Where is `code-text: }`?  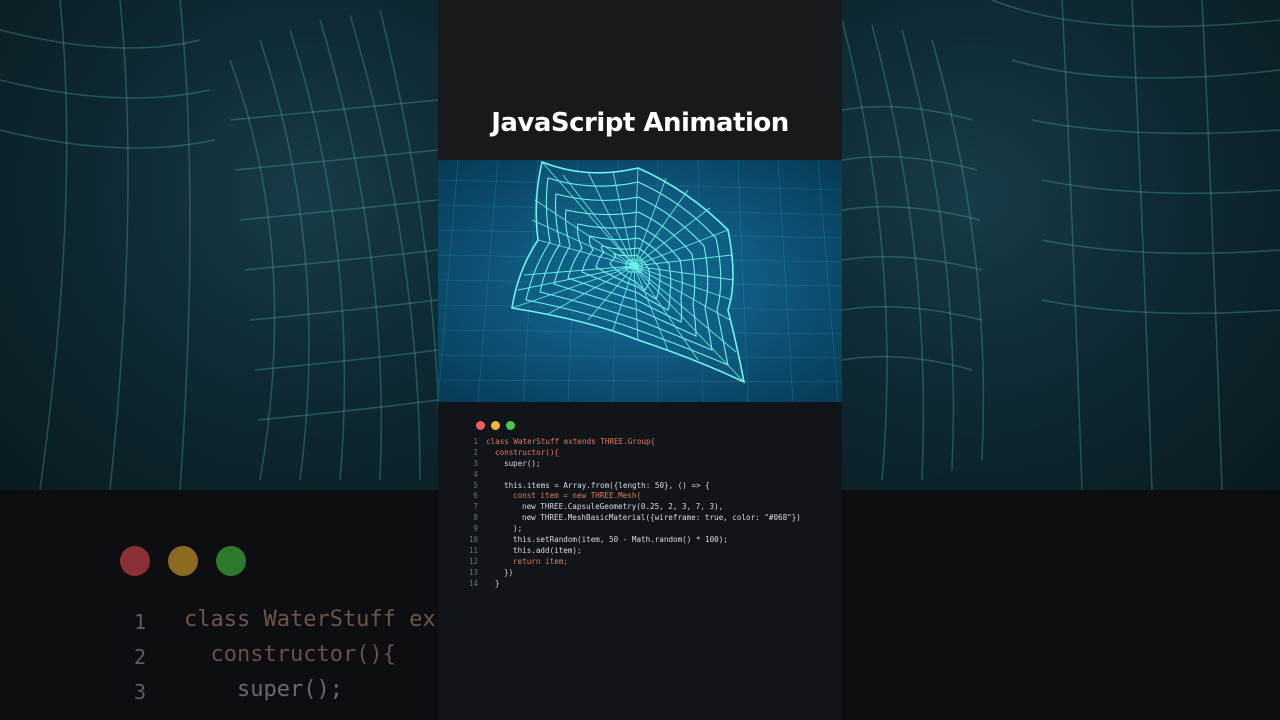
code-text: } is located at coordinates (497, 583).